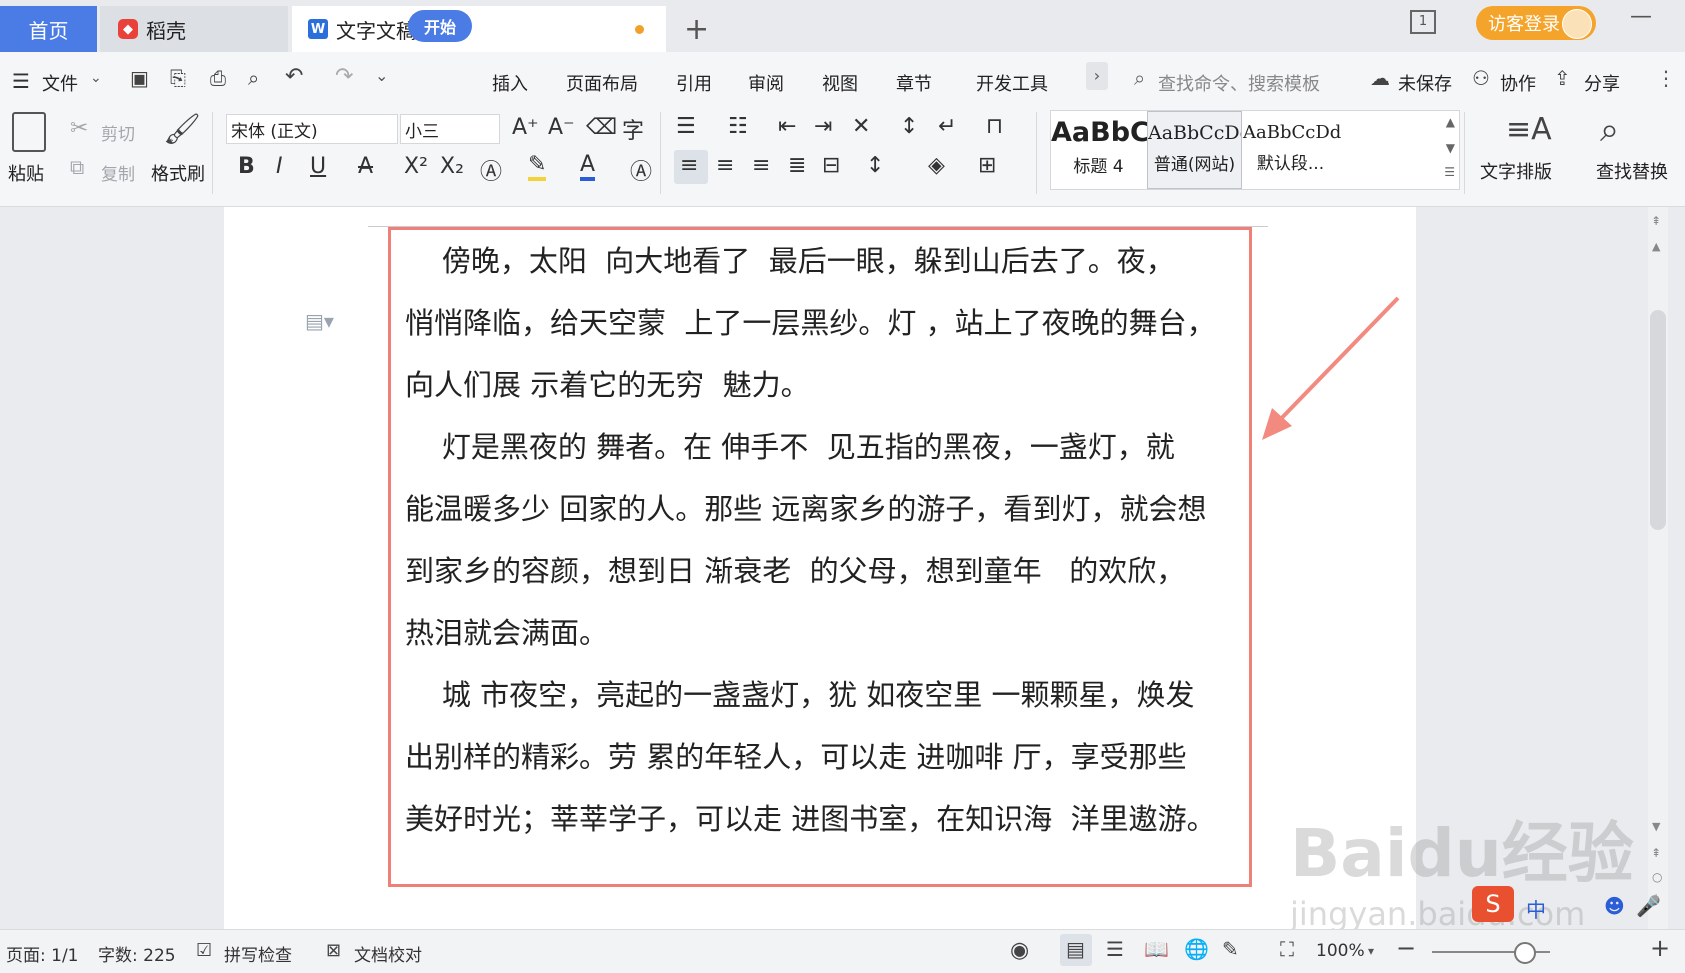 The width and height of the screenshot is (1685, 973). Describe the element at coordinates (987, 165) in the screenshot. I see `borders-icon: ⊞` at that location.